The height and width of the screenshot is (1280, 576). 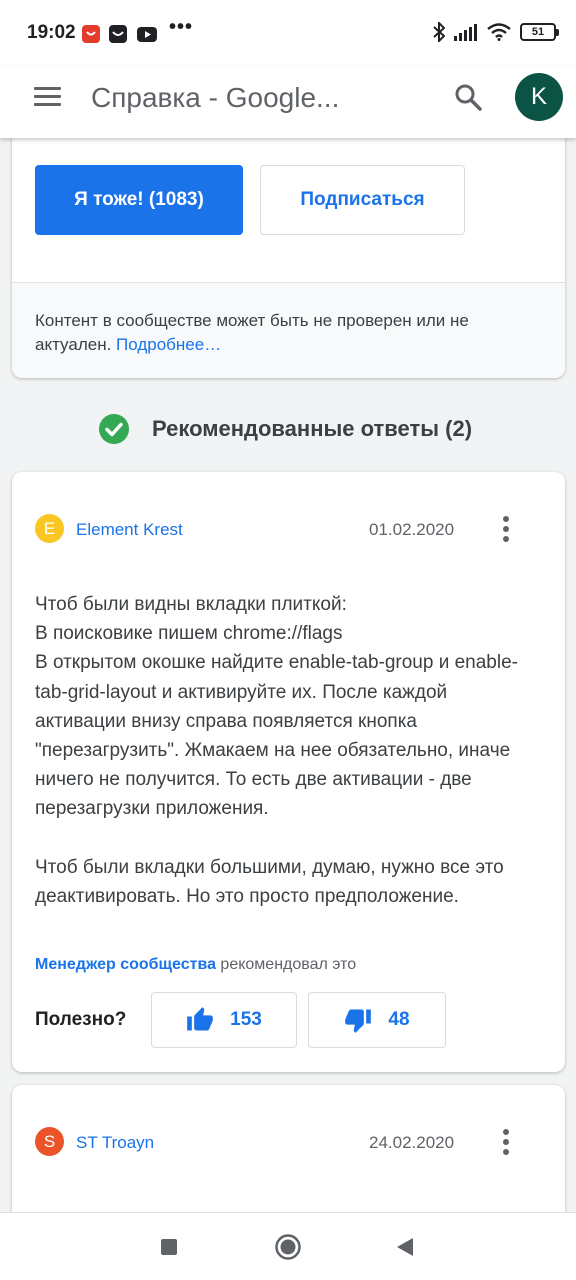 I want to click on recommended-by-text: рекомендовал это, so click(x=286, y=964).